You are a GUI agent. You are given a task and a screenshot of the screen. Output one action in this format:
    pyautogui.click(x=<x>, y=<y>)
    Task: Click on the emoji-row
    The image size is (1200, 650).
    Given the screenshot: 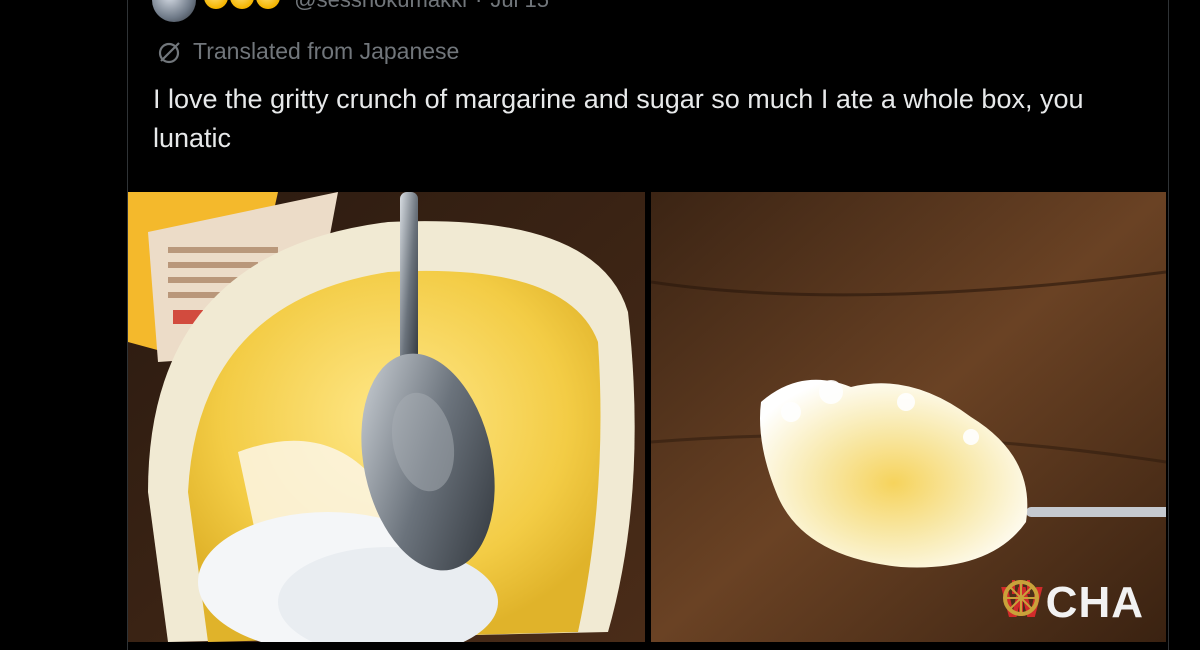 What is the action you would take?
    pyautogui.click(x=242, y=7)
    